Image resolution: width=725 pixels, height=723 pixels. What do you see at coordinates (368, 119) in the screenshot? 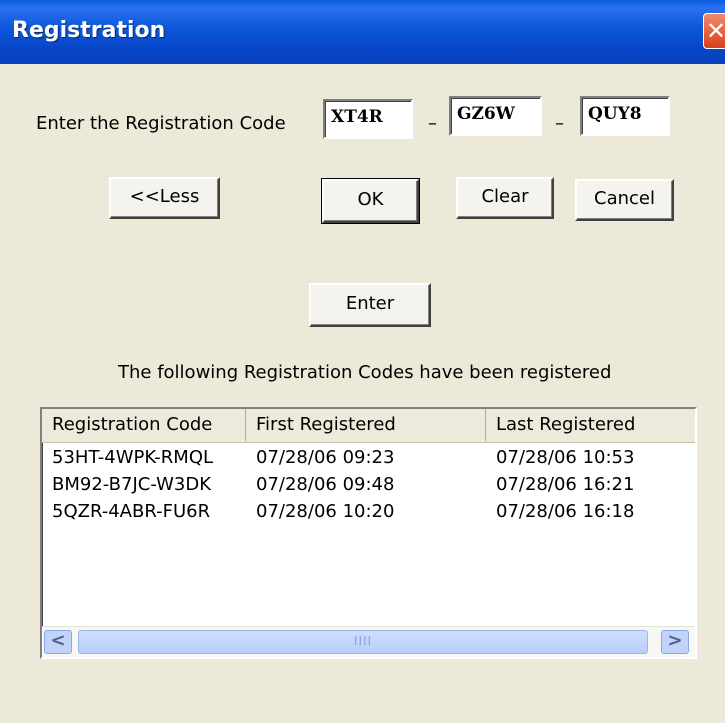
I see `code-field-1: XT4R` at bounding box center [368, 119].